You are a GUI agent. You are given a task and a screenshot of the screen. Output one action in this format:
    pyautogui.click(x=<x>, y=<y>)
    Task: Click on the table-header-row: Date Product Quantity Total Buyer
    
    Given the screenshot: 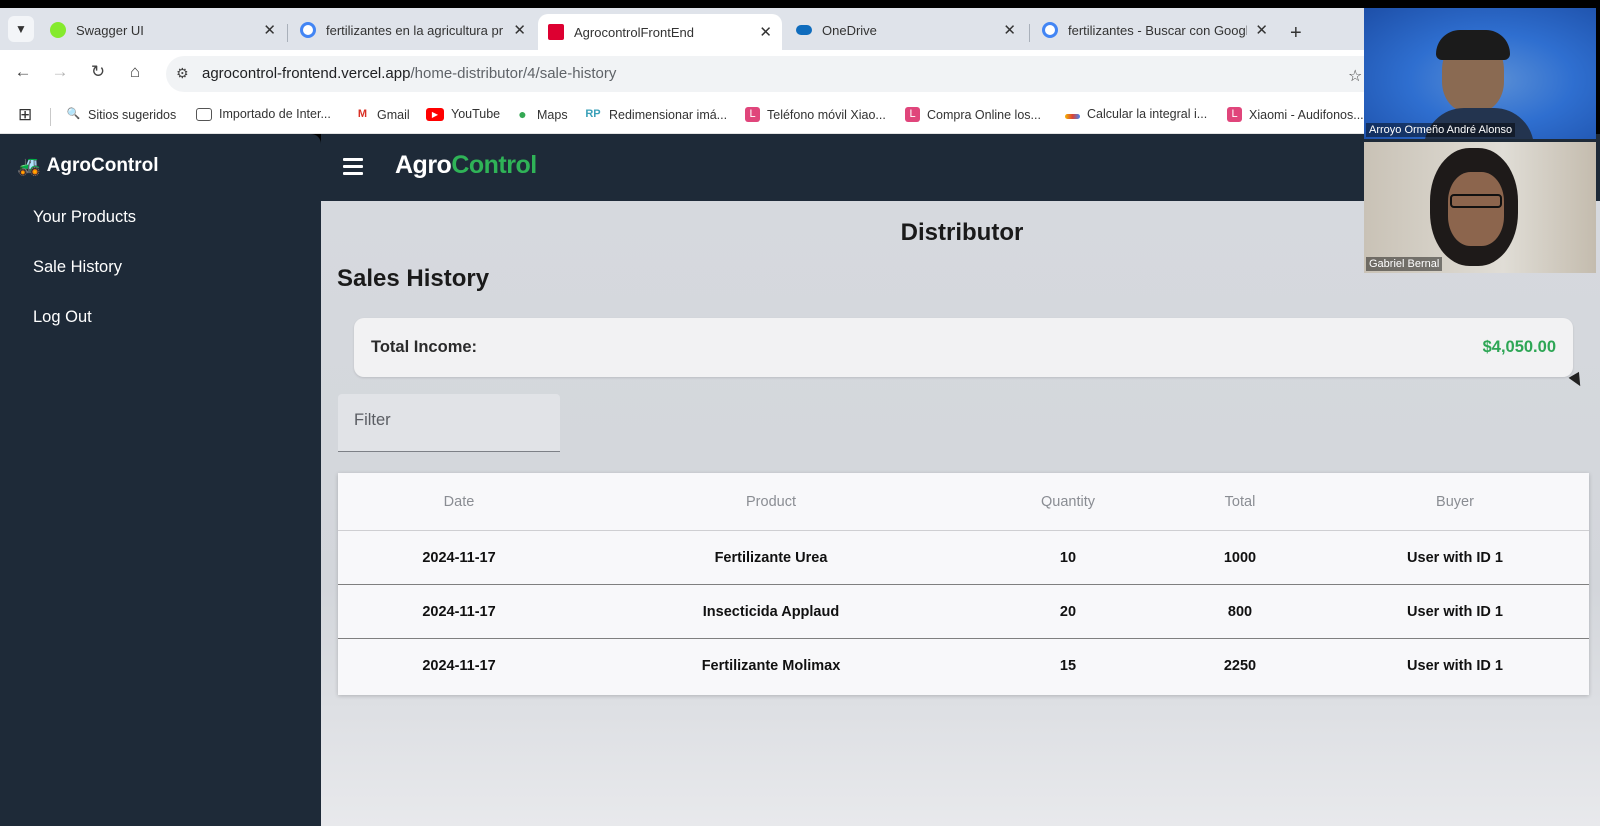 What is the action you would take?
    pyautogui.click(x=963, y=502)
    